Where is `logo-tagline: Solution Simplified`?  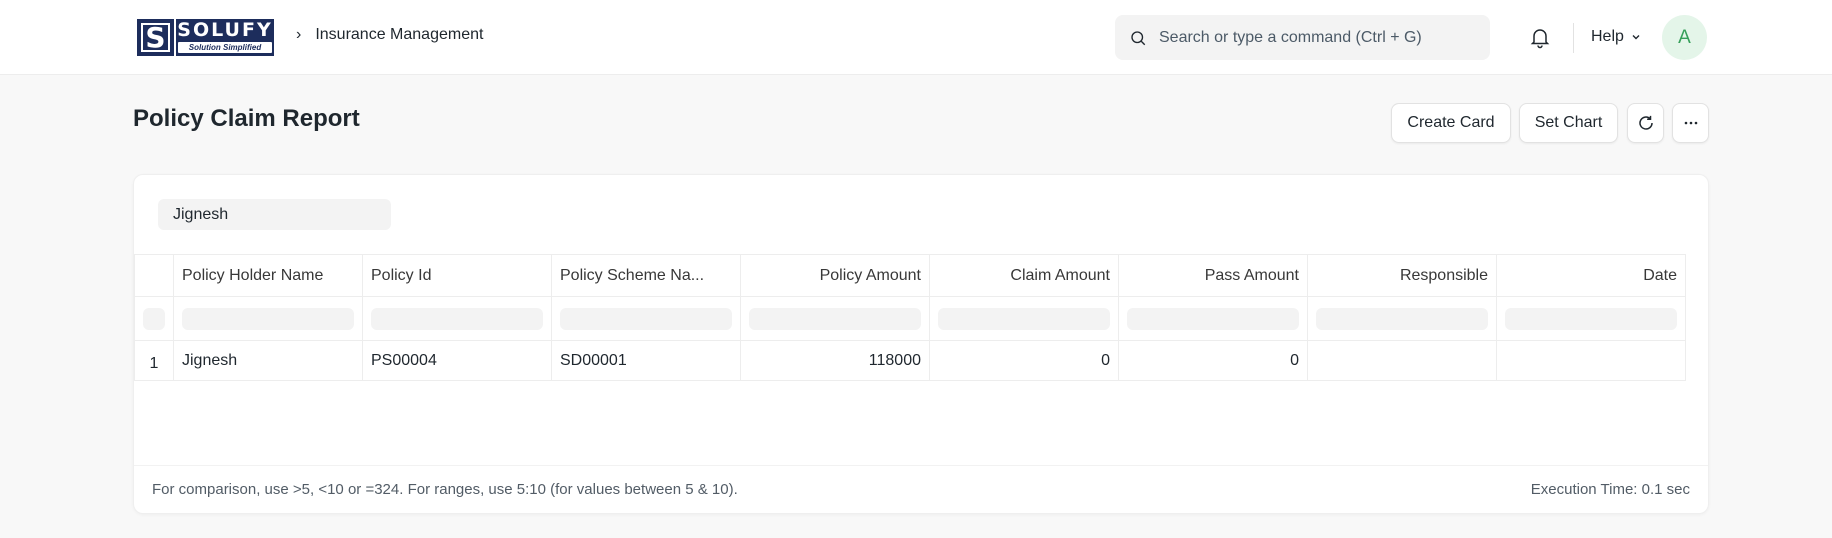 logo-tagline: Solution Simplified is located at coordinates (225, 47).